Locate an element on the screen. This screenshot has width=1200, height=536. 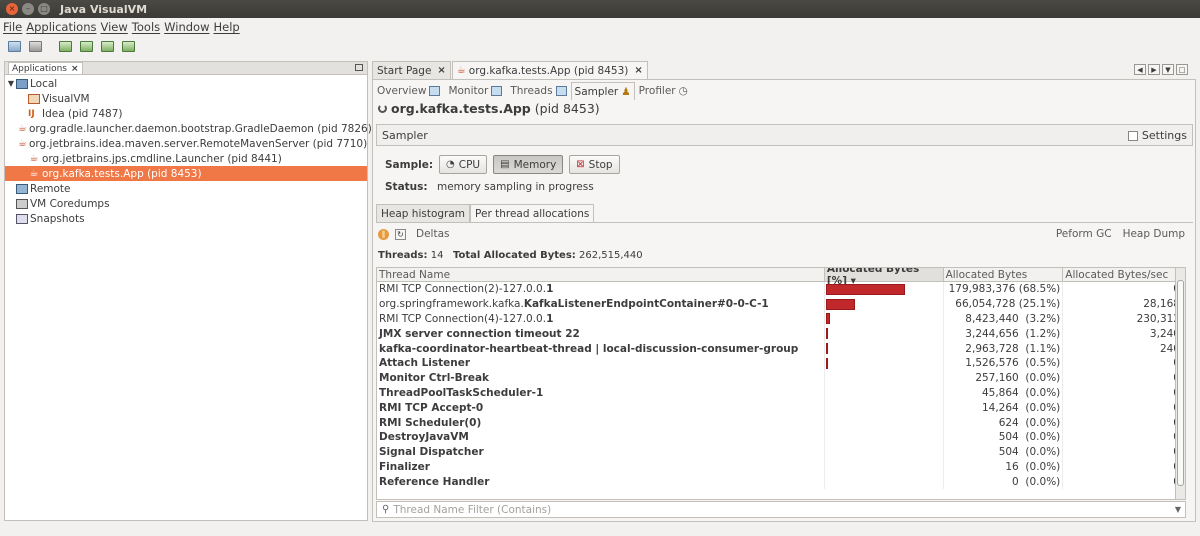
tab-per-thread-allocations: Per thread allocations is located at coordinates (532, 213).